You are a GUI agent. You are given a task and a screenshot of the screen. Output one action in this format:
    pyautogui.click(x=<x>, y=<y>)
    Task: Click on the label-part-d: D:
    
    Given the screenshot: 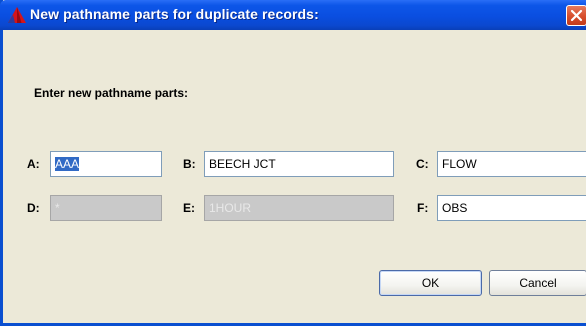 What is the action you would take?
    pyautogui.click(x=33, y=208)
    